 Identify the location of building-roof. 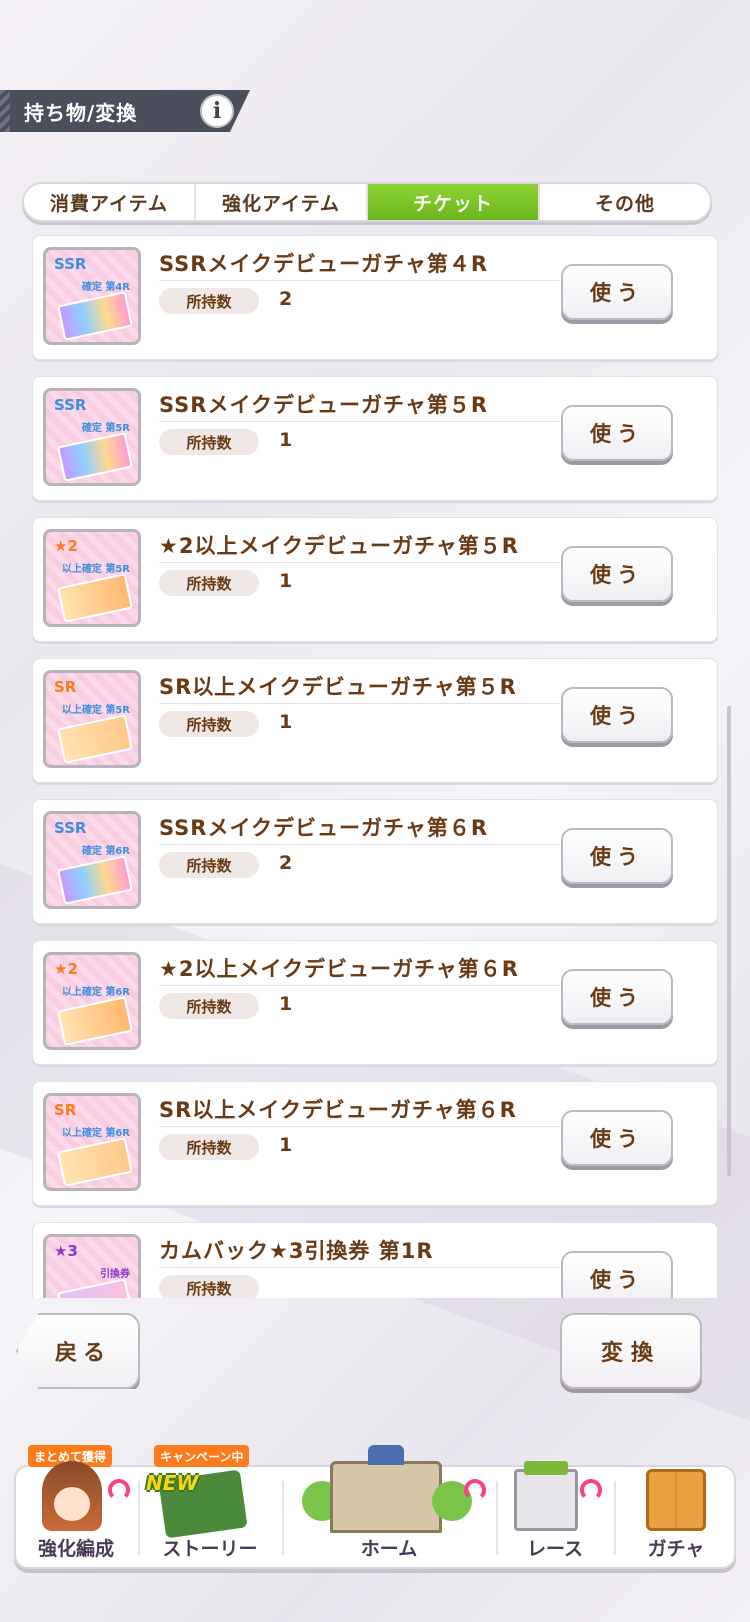
(386, 1455).